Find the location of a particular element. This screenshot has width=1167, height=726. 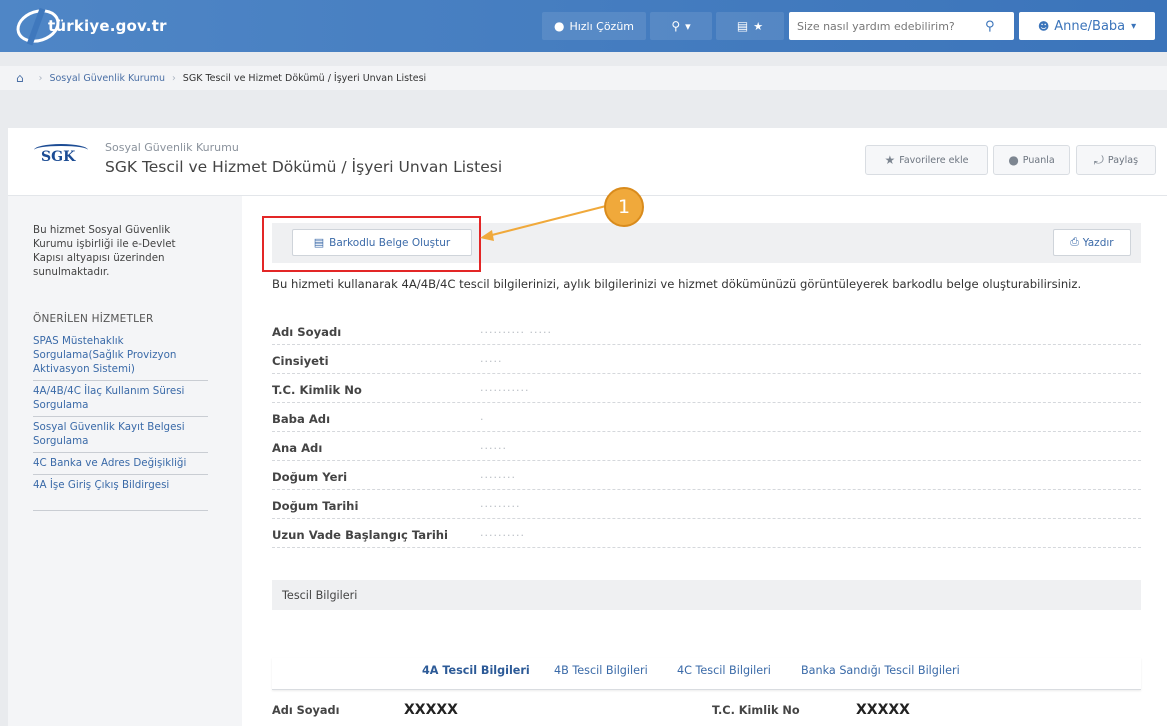

share-button: ⤾ Paylaş is located at coordinates (1116, 160).